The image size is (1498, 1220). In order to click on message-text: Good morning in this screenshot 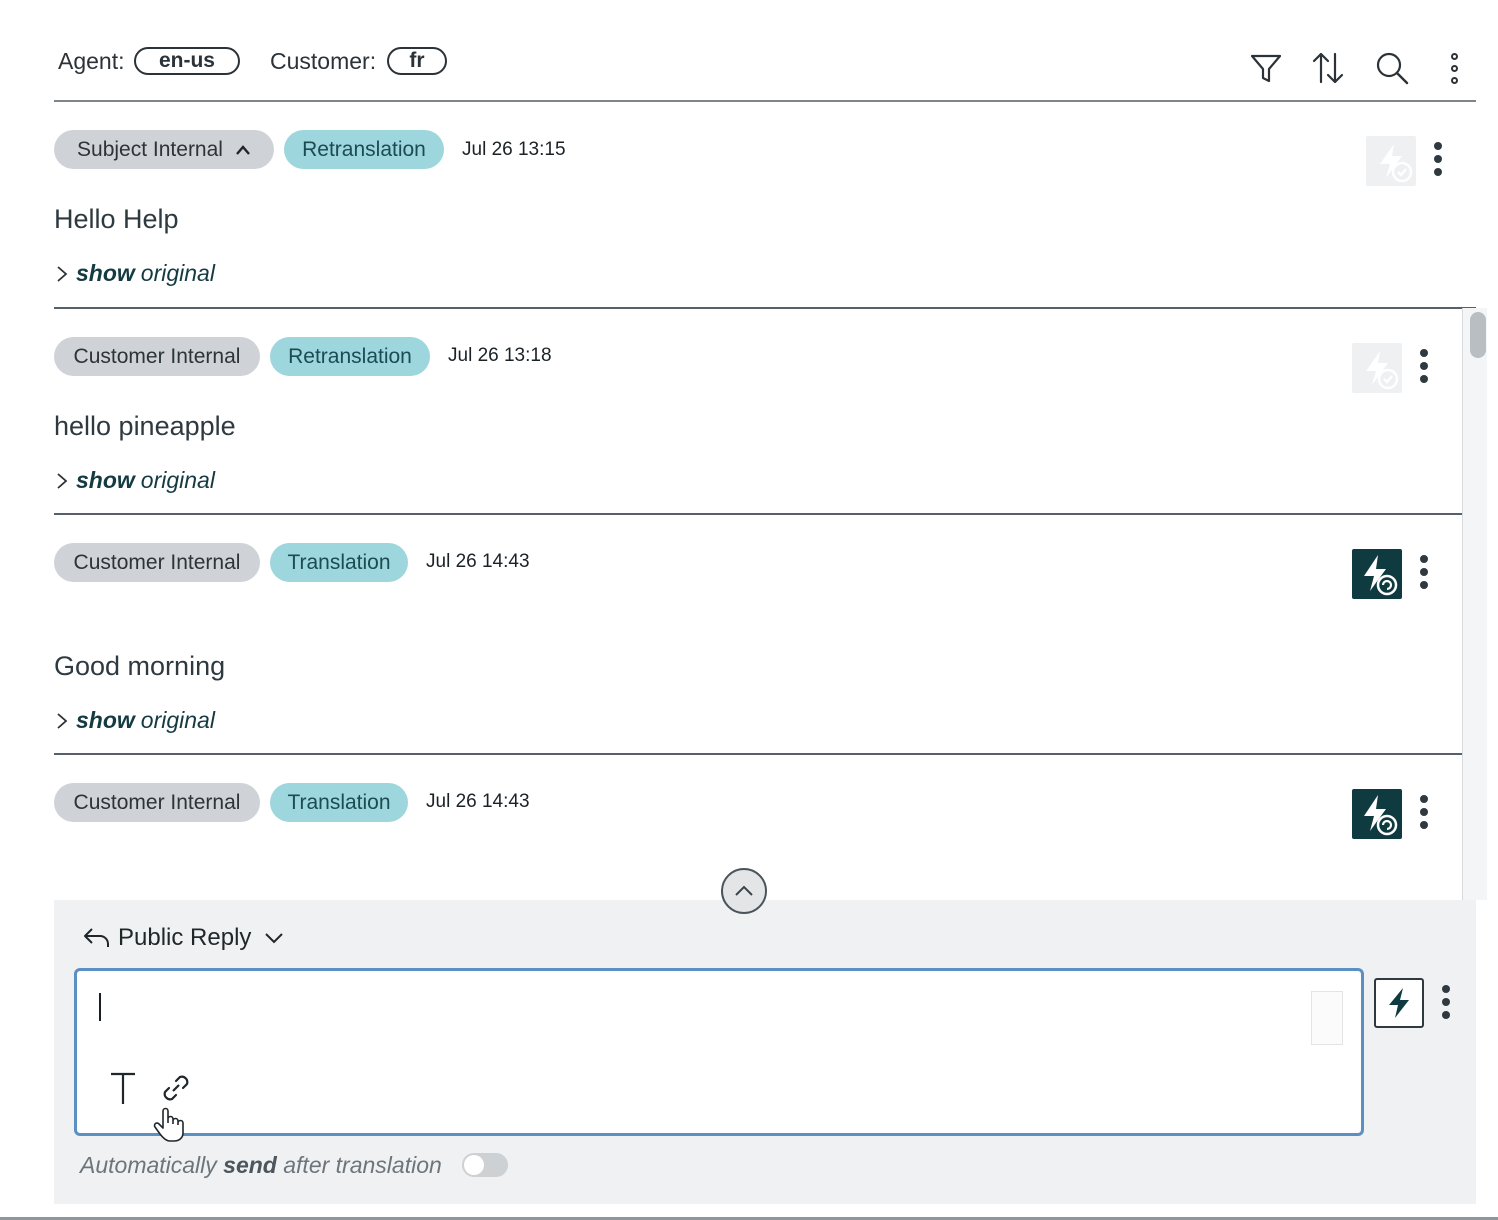, I will do `click(140, 666)`.